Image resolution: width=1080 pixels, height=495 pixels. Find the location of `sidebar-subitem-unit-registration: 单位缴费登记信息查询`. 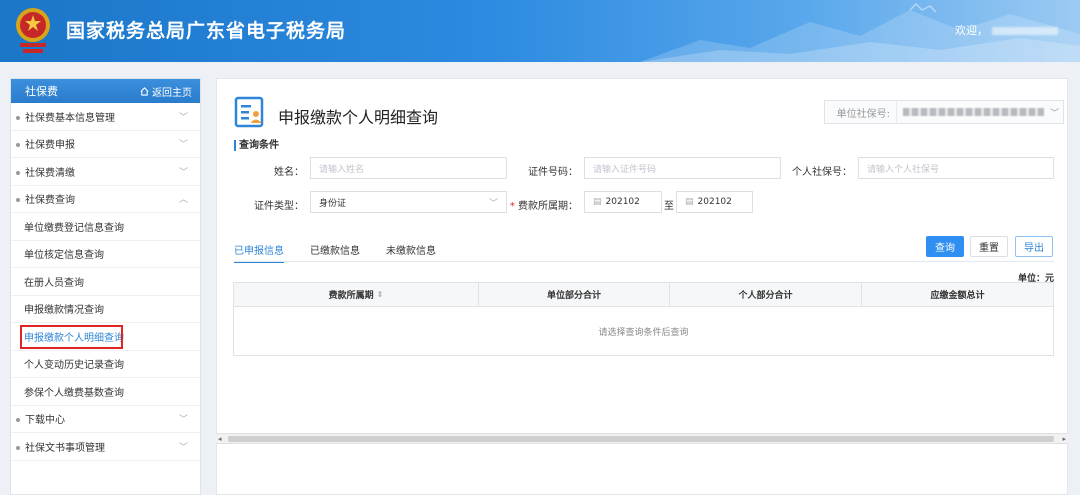

sidebar-subitem-unit-registration: 单位缴费登记信息查询 is located at coordinates (105, 227).